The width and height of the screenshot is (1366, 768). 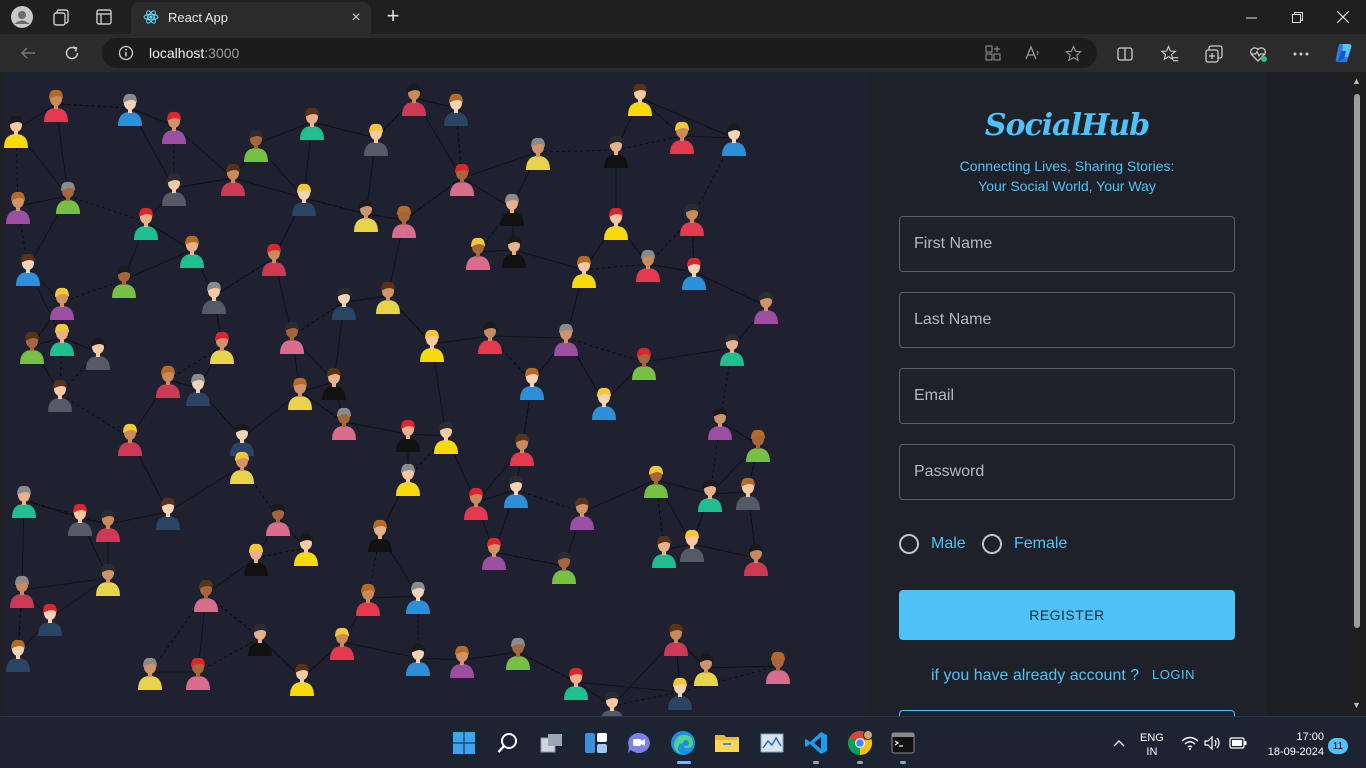 What do you see at coordinates (28, 53) in the screenshot?
I see `back-arrow-icon` at bounding box center [28, 53].